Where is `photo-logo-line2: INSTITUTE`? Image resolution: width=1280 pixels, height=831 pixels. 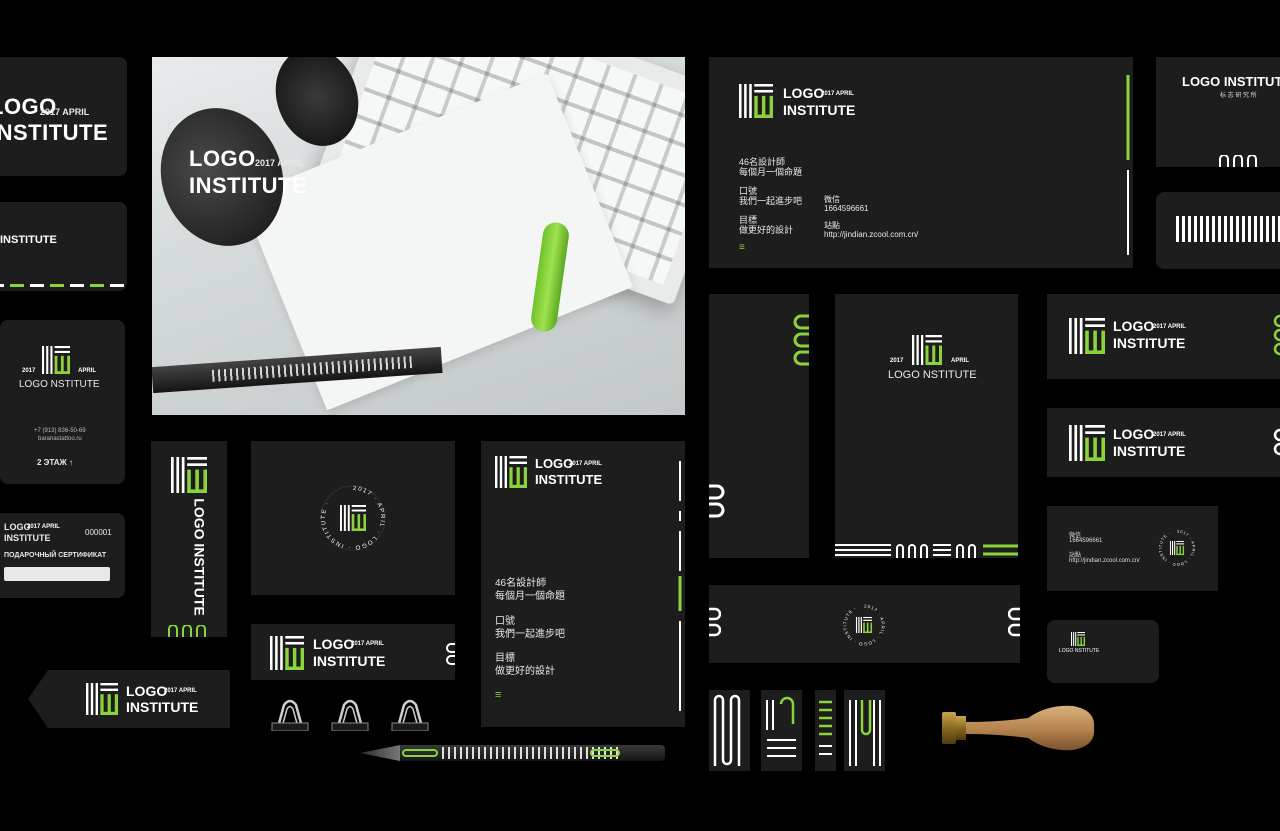
photo-logo-line2: INSTITUTE is located at coordinates (248, 185).